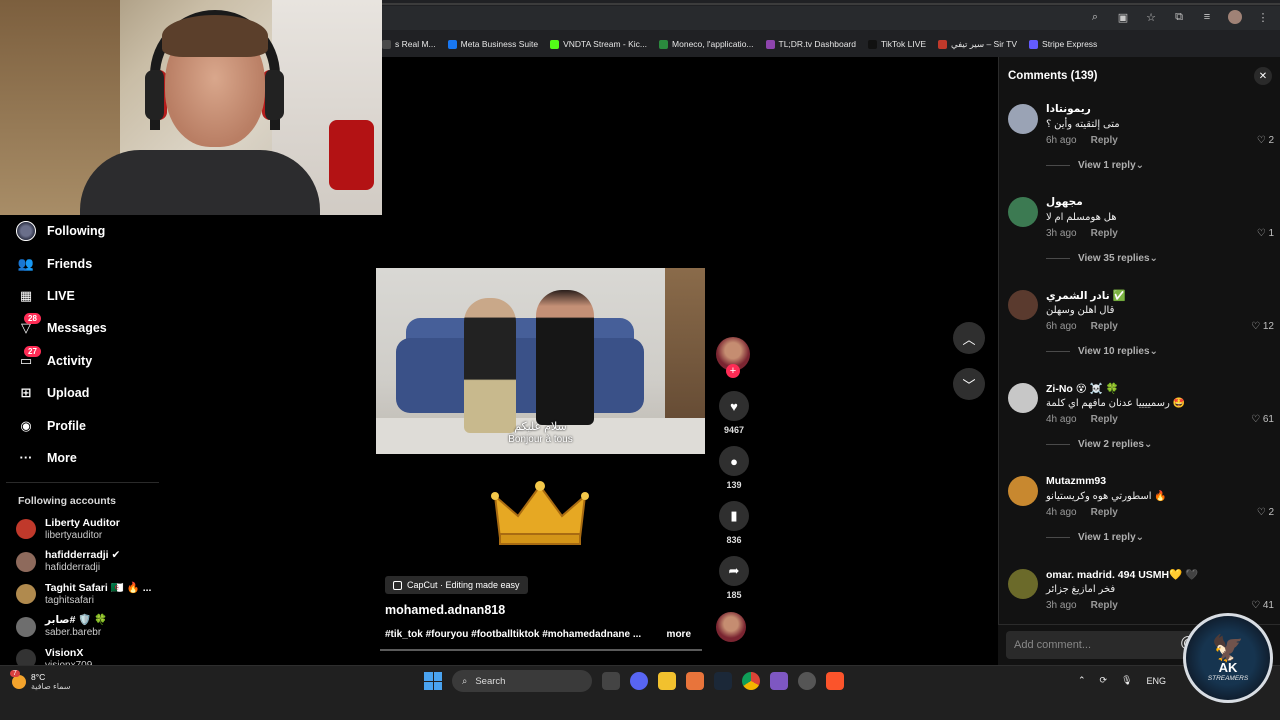 The height and width of the screenshot is (720, 1280). What do you see at coordinates (1064, 202) in the screenshot?
I see `commenter-name: مجهول` at bounding box center [1064, 202].